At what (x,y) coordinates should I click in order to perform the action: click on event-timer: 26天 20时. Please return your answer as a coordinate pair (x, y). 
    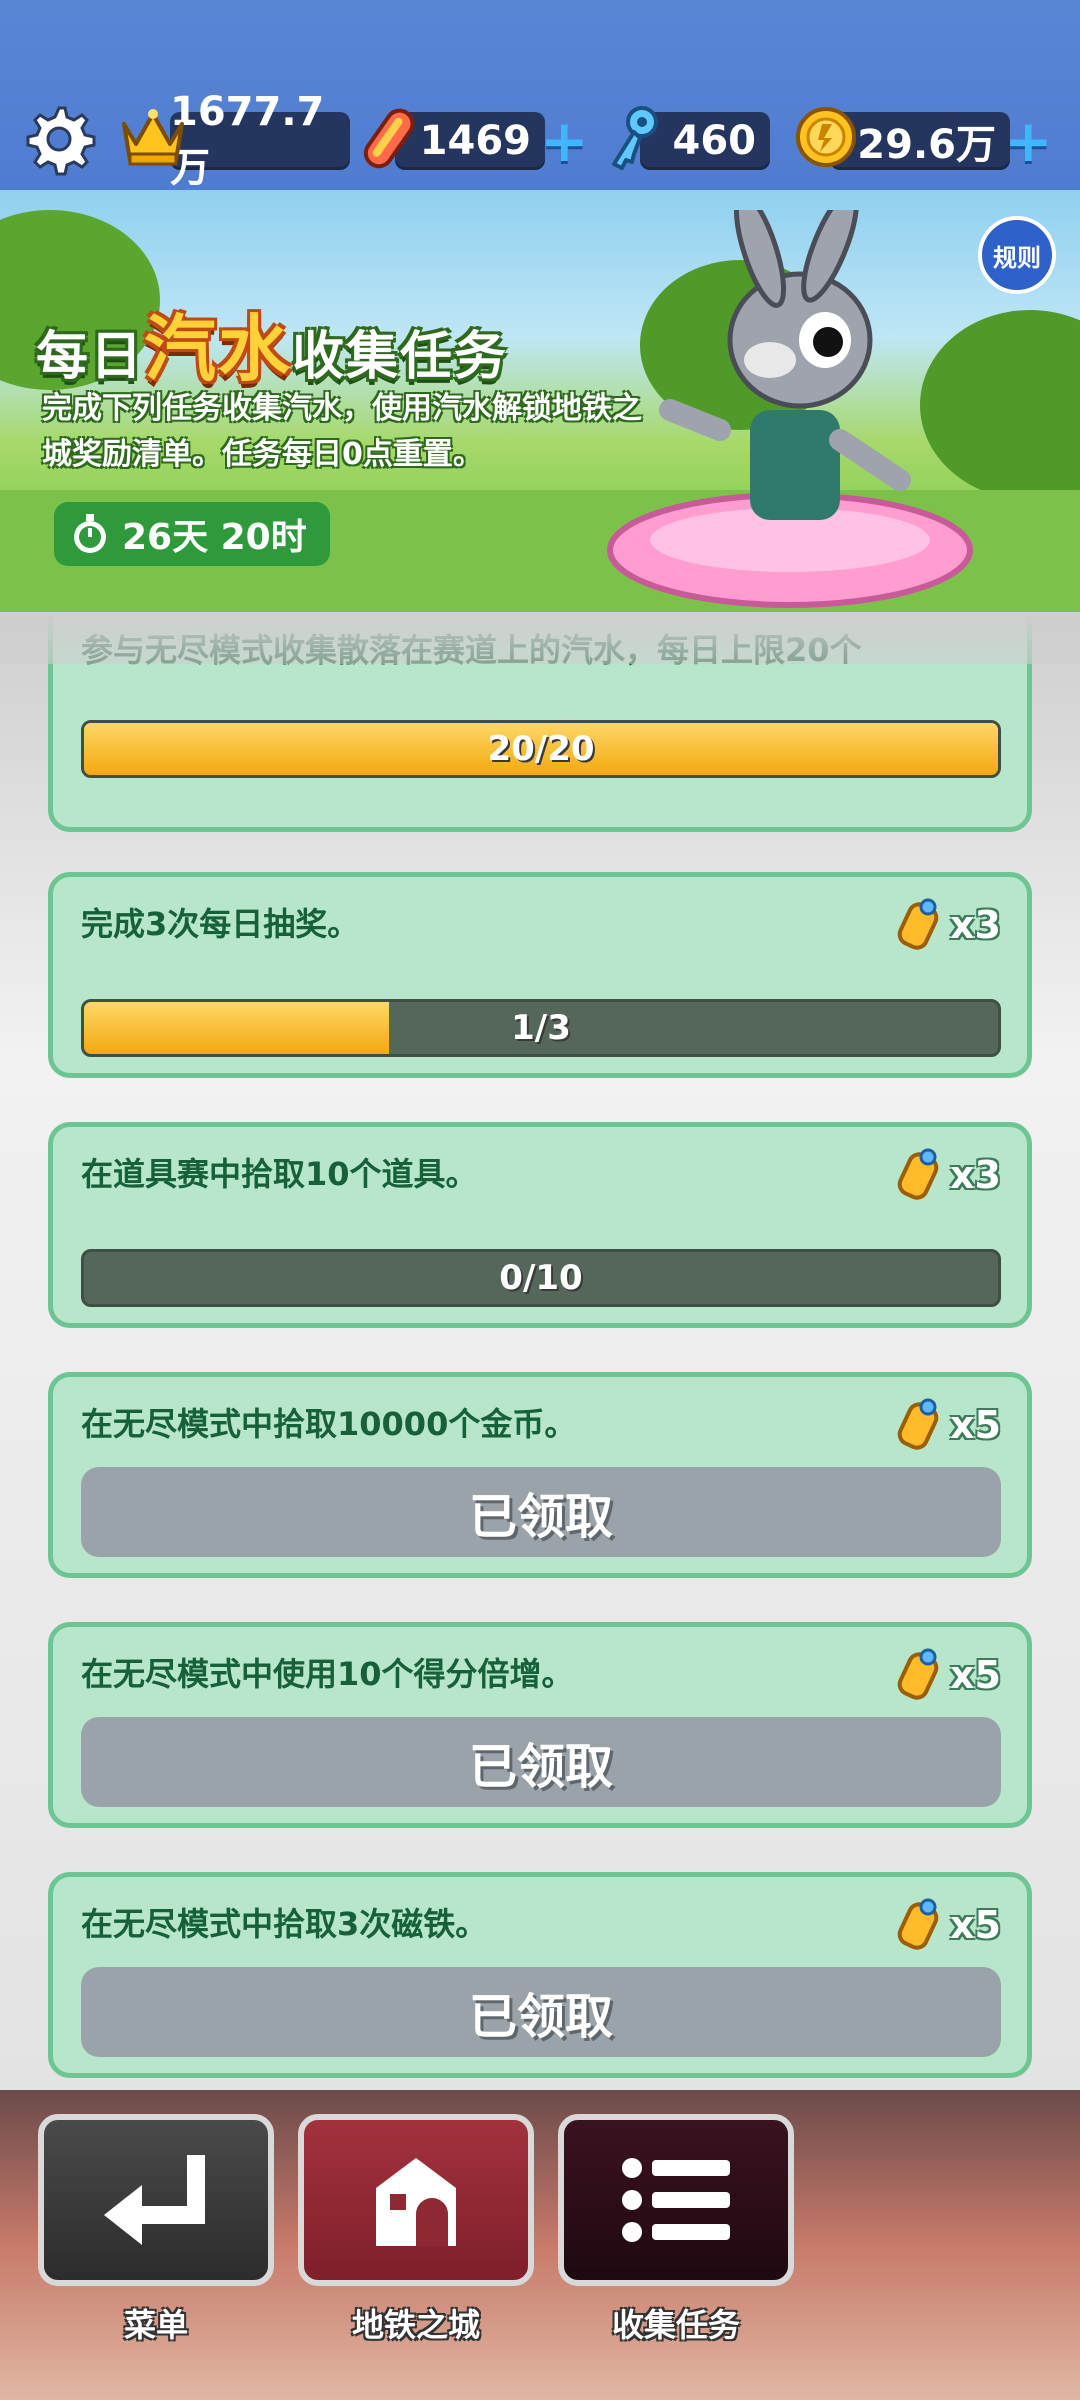
    Looking at the image, I should click on (192, 534).